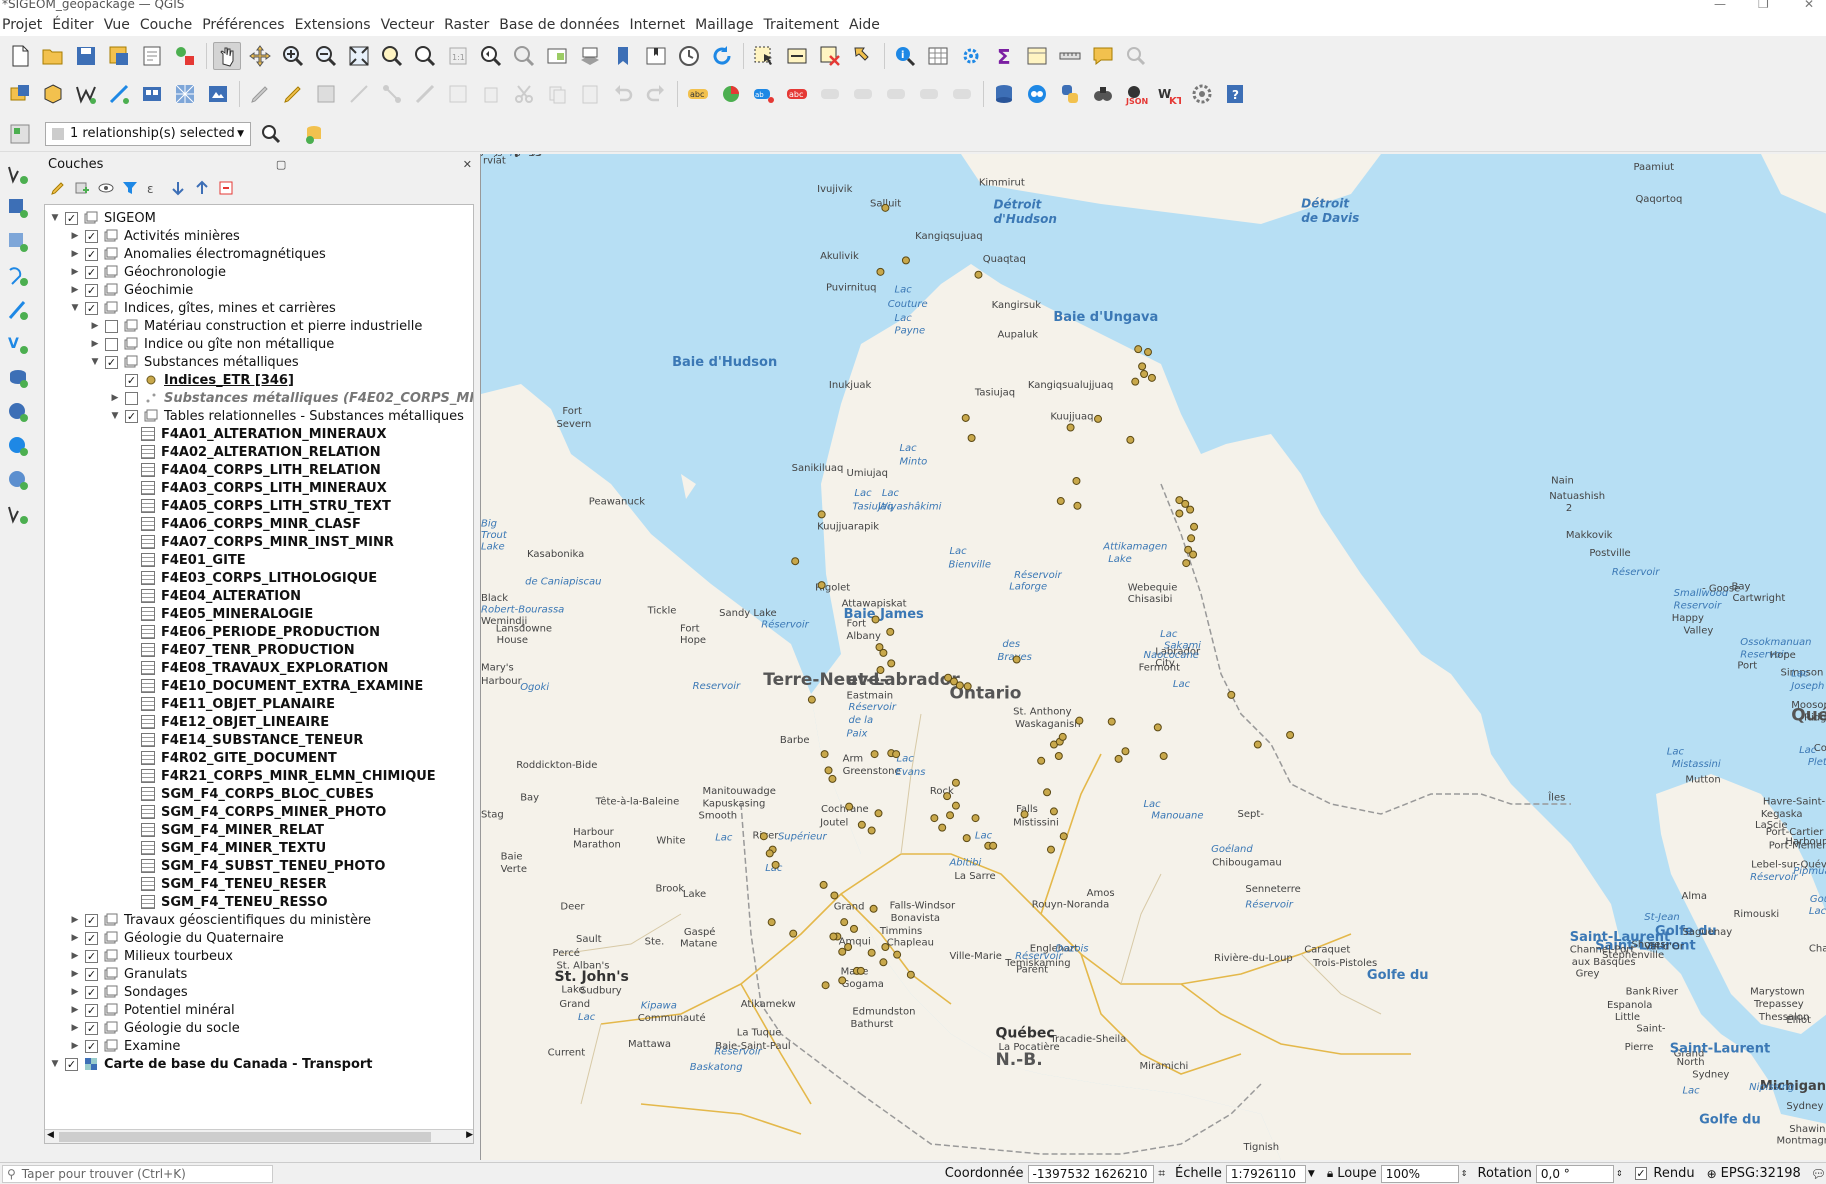 The height and width of the screenshot is (1184, 1826). What do you see at coordinates (18, 412) in the screenshot?
I see `add-wcs-icon` at bounding box center [18, 412].